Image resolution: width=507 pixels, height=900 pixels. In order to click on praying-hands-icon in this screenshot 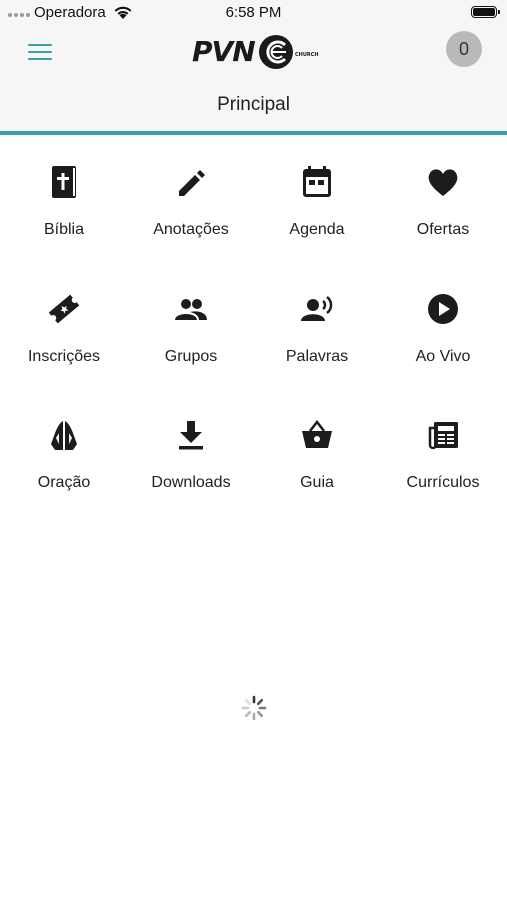, I will do `click(64, 435)`.